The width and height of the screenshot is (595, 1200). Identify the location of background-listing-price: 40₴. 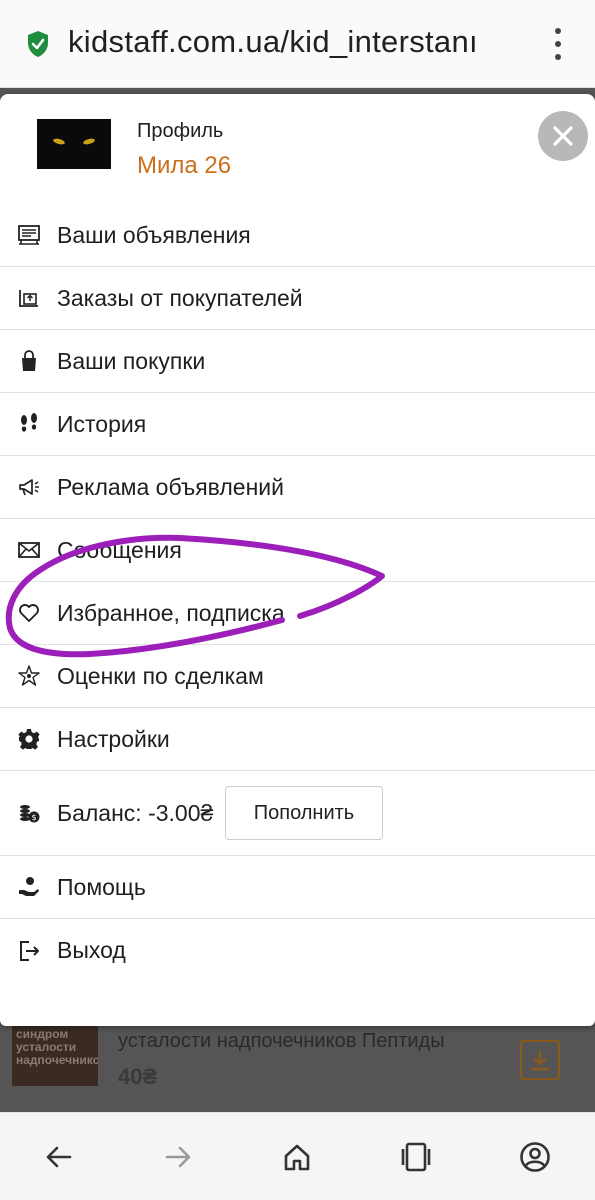
(138, 1076).